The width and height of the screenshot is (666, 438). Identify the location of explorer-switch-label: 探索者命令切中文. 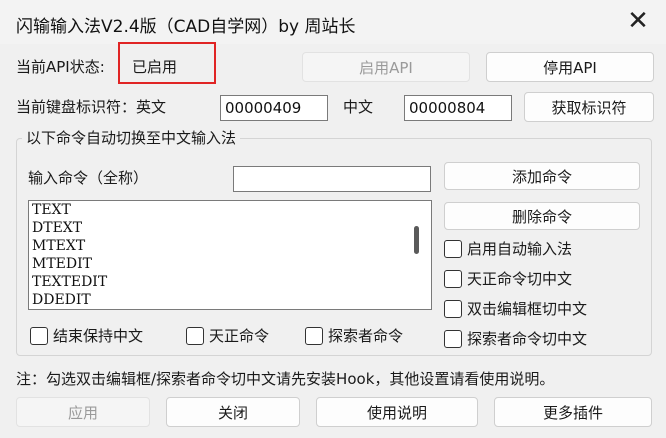
(527, 339).